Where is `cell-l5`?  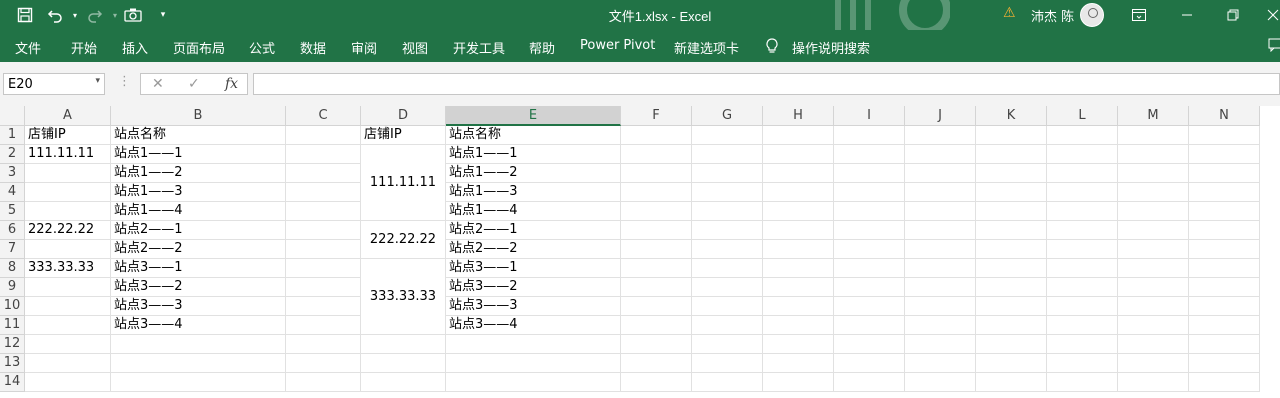
cell-l5 is located at coordinates (1082, 211).